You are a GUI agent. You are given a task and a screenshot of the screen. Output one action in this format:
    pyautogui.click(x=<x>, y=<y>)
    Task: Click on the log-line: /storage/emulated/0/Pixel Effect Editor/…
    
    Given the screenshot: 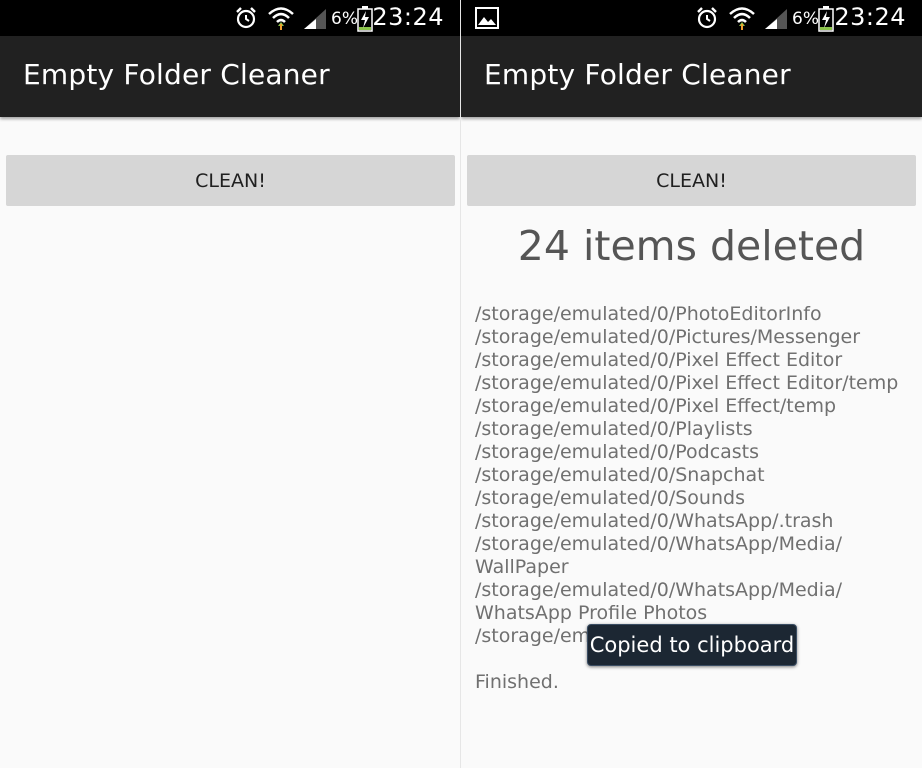 What is the action you would take?
    pyautogui.click(x=687, y=383)
    